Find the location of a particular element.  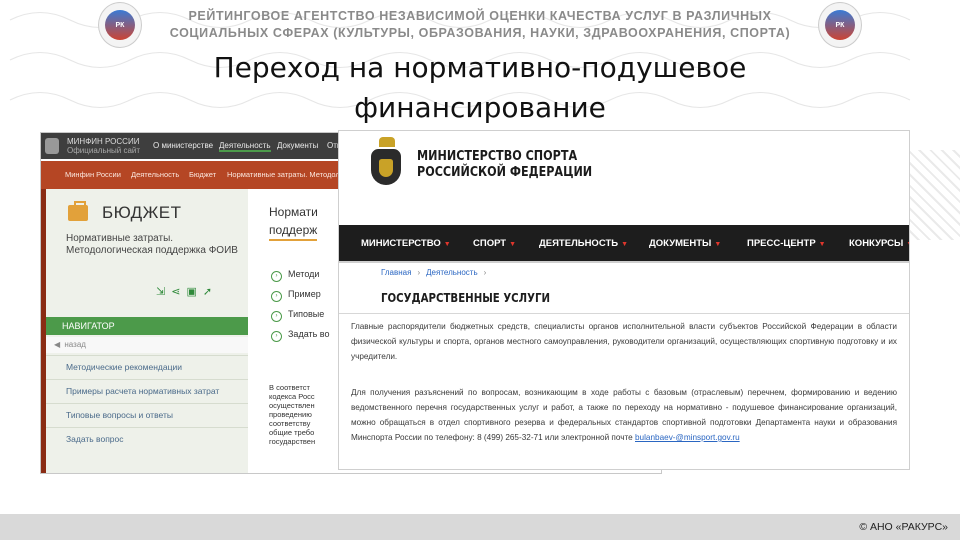

main-list-item: › Методи is located at coordinates (295, 275).